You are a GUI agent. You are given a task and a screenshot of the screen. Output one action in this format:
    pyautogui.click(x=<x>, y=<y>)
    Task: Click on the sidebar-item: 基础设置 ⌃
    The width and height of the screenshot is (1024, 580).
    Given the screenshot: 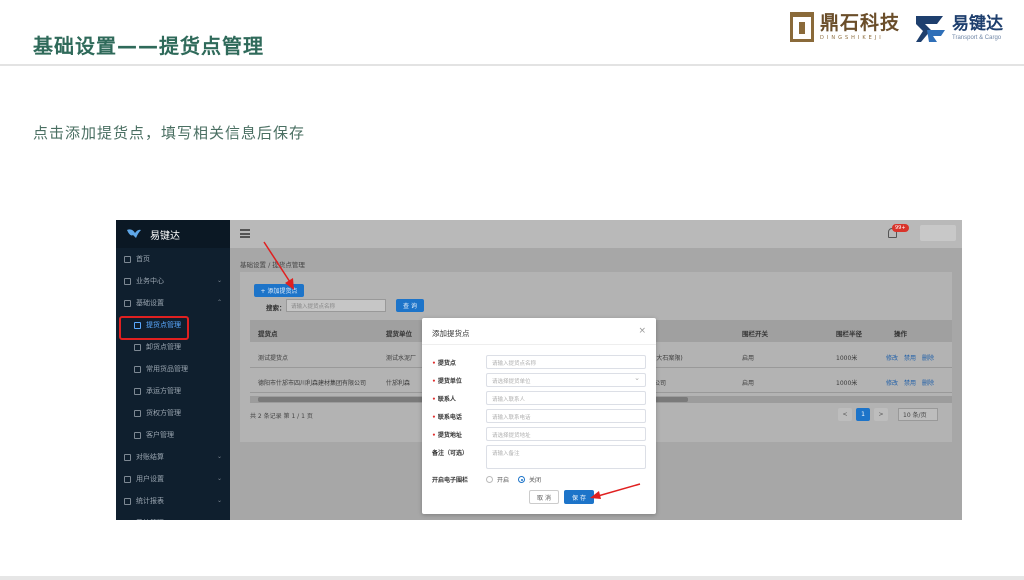 What is the action you would take?
    pyautogui.click(x=173, y=303)
    